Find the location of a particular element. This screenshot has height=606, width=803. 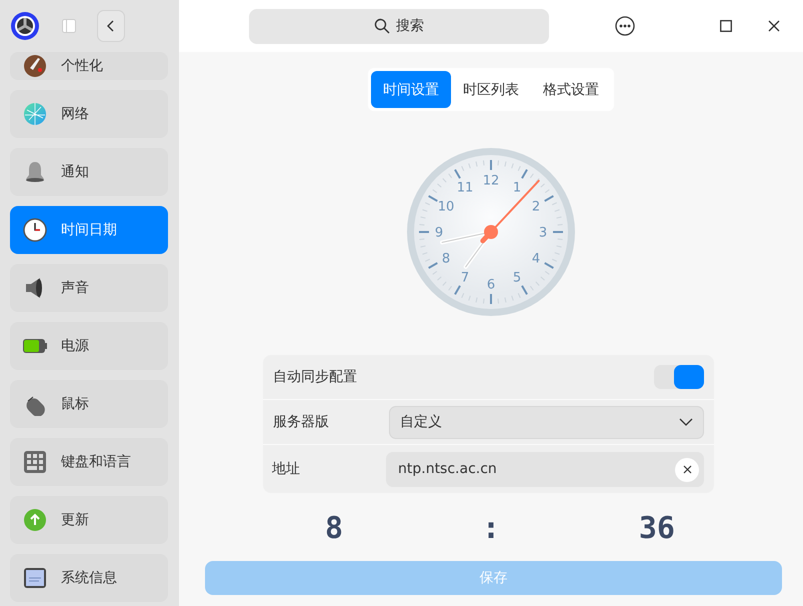

sidebar-item: 声音 is located at coordinates (89, 288).